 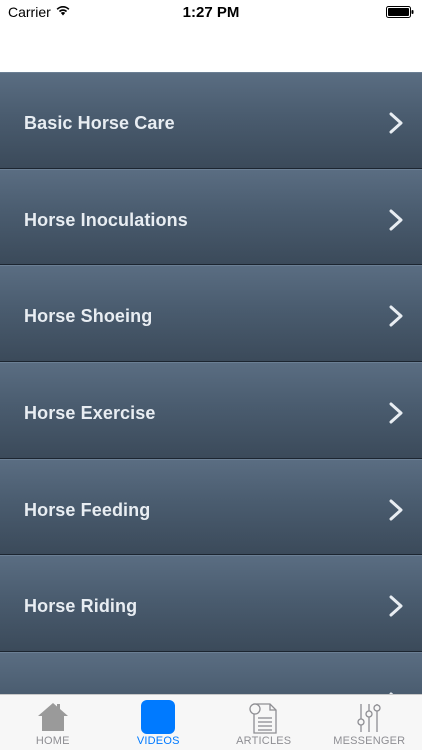 I want to click on tab-label: ARTICLES, so click(x=264, y=741).